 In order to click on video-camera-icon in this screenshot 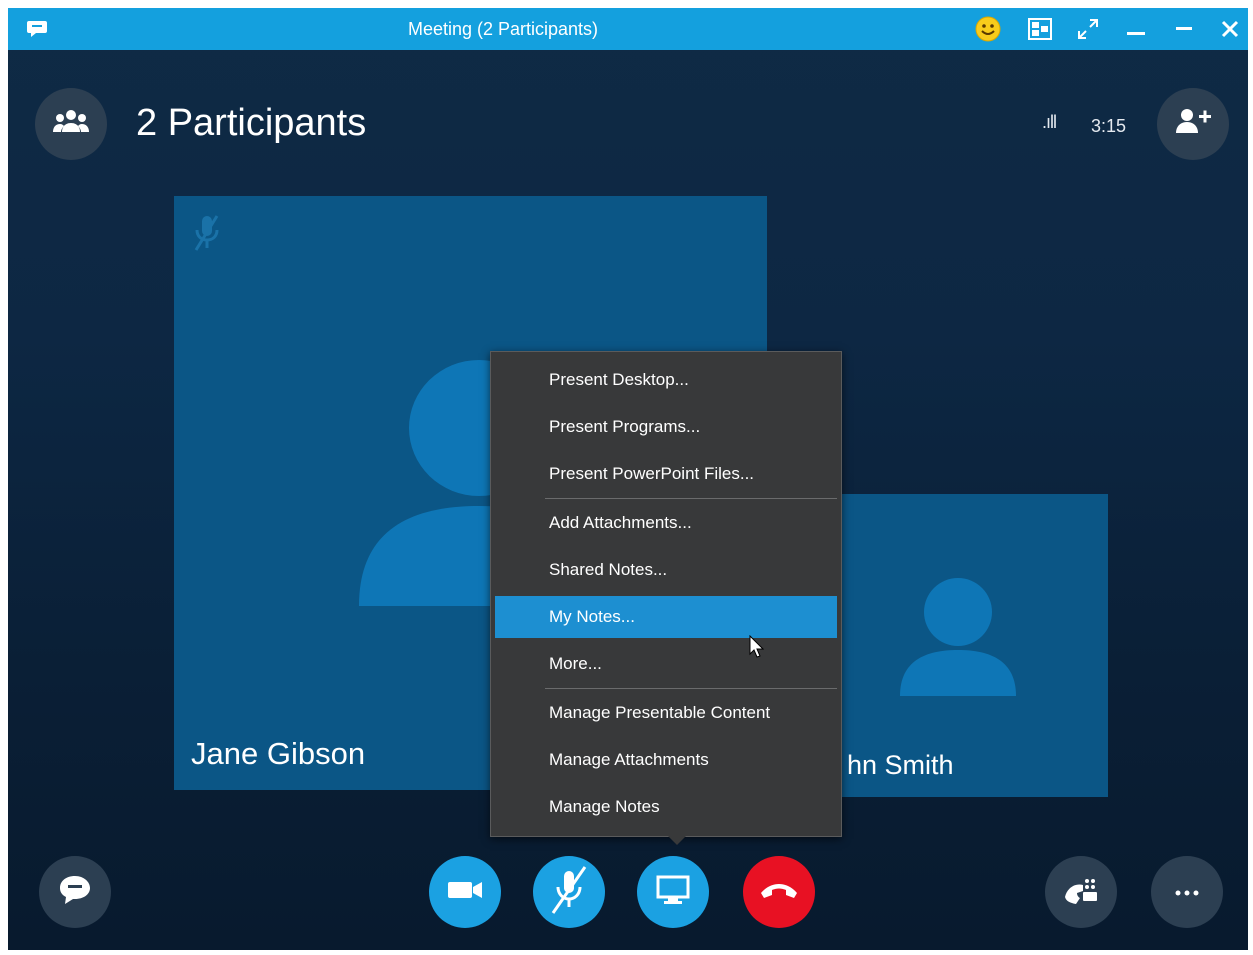, I will do `click(465, 892)`.